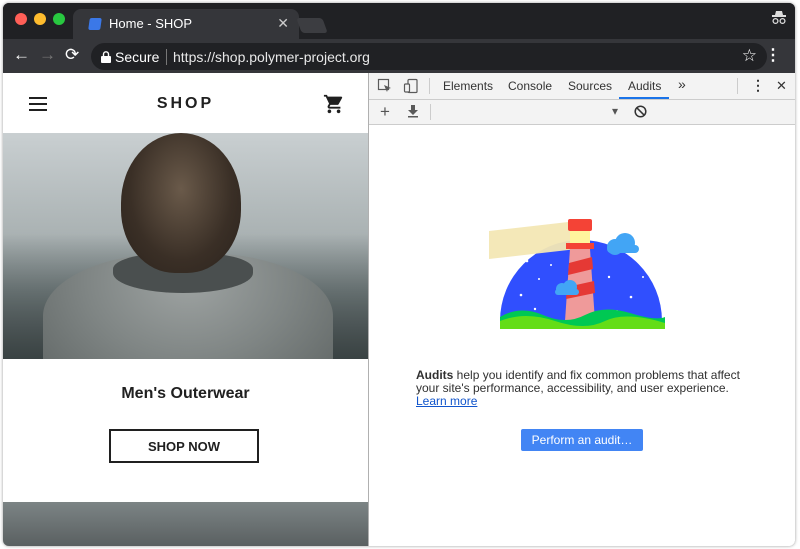  Describe the element at coordinates (166, 57) in the screenshot. I see `url-divider` at that location.